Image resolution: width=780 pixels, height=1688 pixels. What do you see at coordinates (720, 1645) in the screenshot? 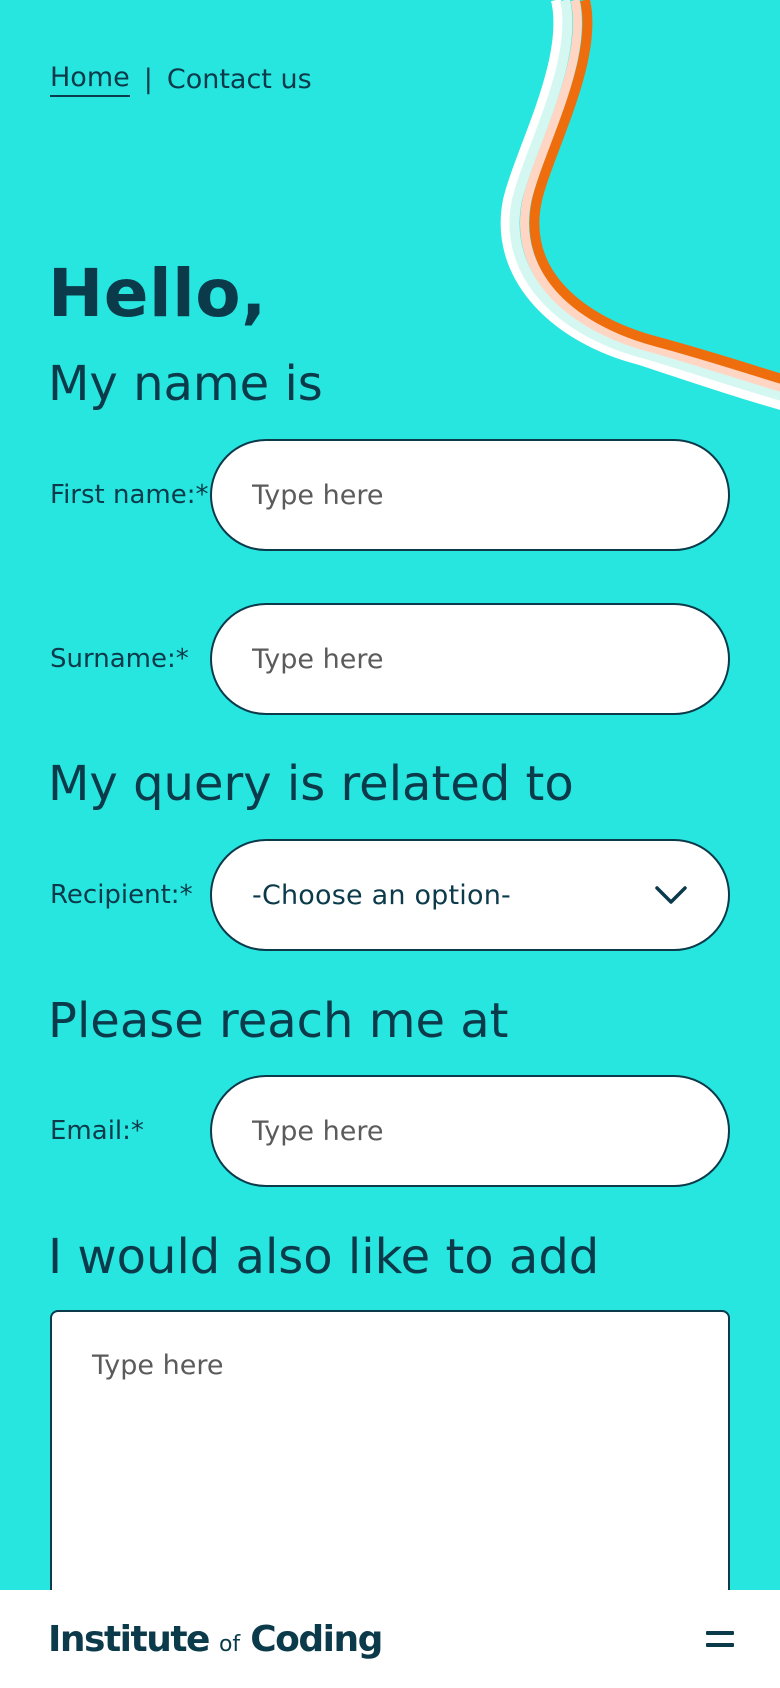
I see `menu-bar-bottom` at bounding box center [720, 1645].